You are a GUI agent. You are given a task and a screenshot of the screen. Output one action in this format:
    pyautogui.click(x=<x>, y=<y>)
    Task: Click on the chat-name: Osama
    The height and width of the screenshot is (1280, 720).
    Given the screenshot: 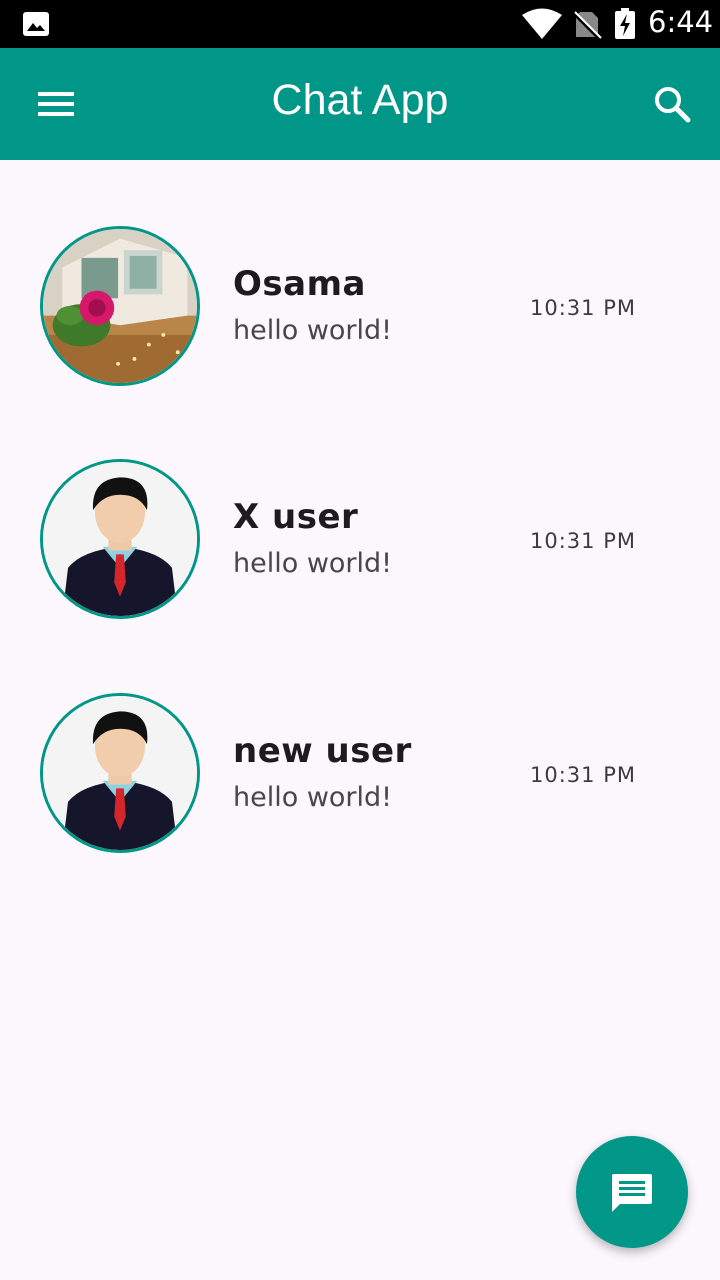 What is the action you would take?
    pyautogui.click(x=299, y=284)
    